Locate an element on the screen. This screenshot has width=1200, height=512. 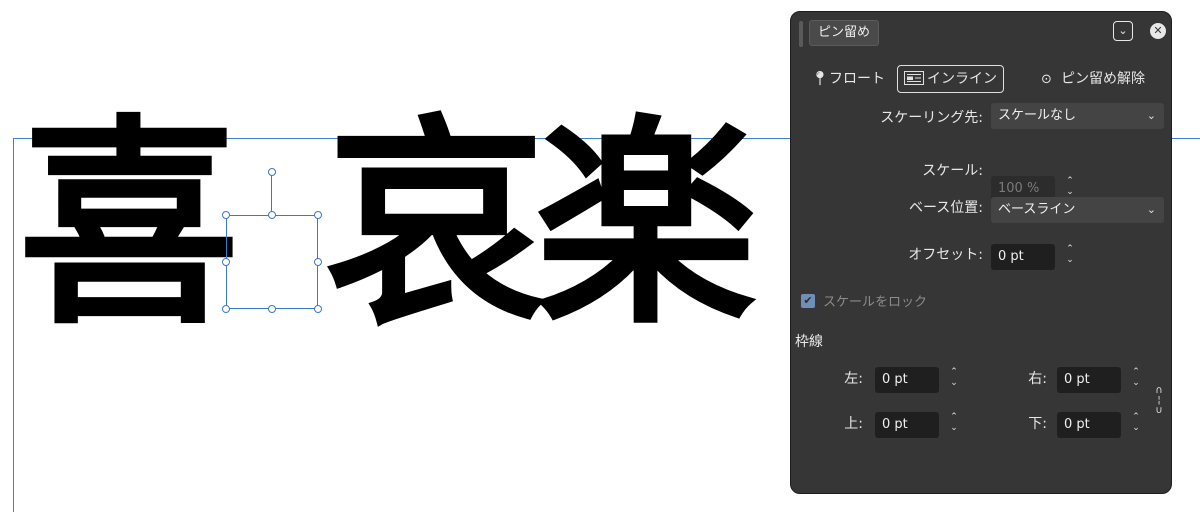
border-right-label: 右: is located at coordinates (1037, 379).